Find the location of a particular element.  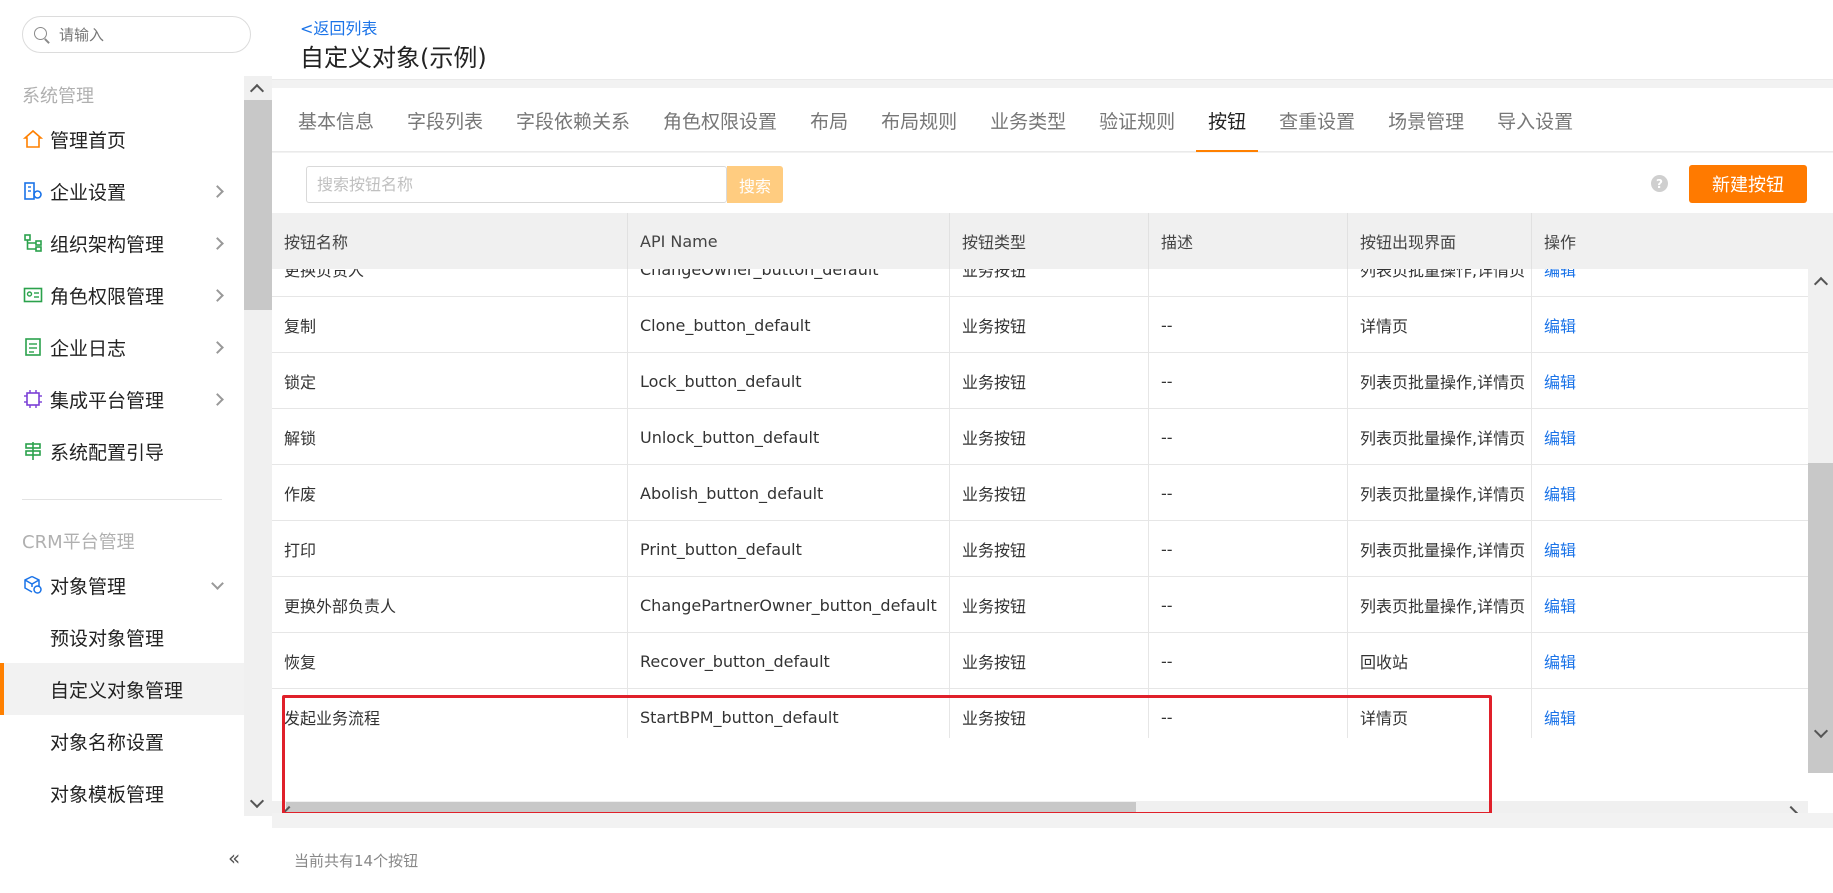

sidebar-item-enterprise-settings: 企业设置 is located at coordinates (122, 191).